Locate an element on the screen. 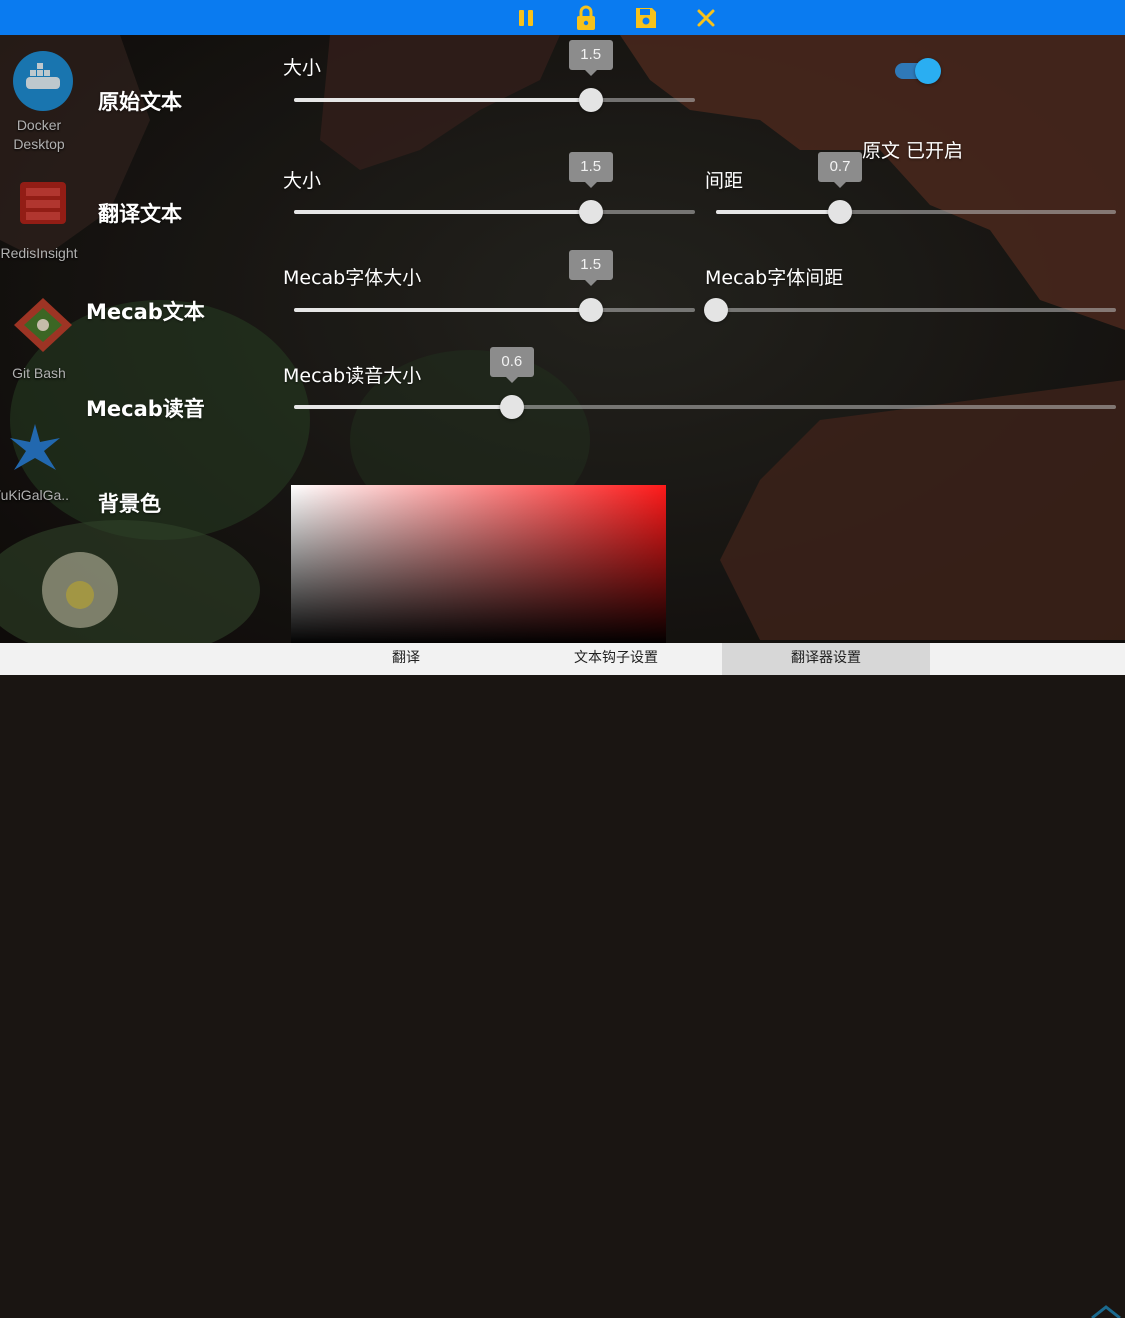  slider-value-label: 0.7 is located at coordinates (840, 170).